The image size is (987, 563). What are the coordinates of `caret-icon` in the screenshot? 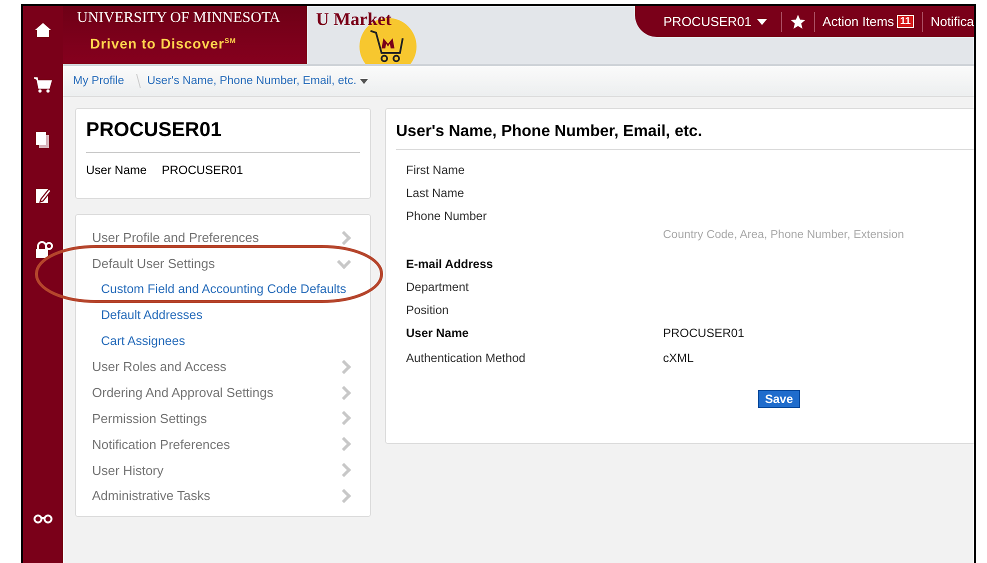 It's located at (364, 81).